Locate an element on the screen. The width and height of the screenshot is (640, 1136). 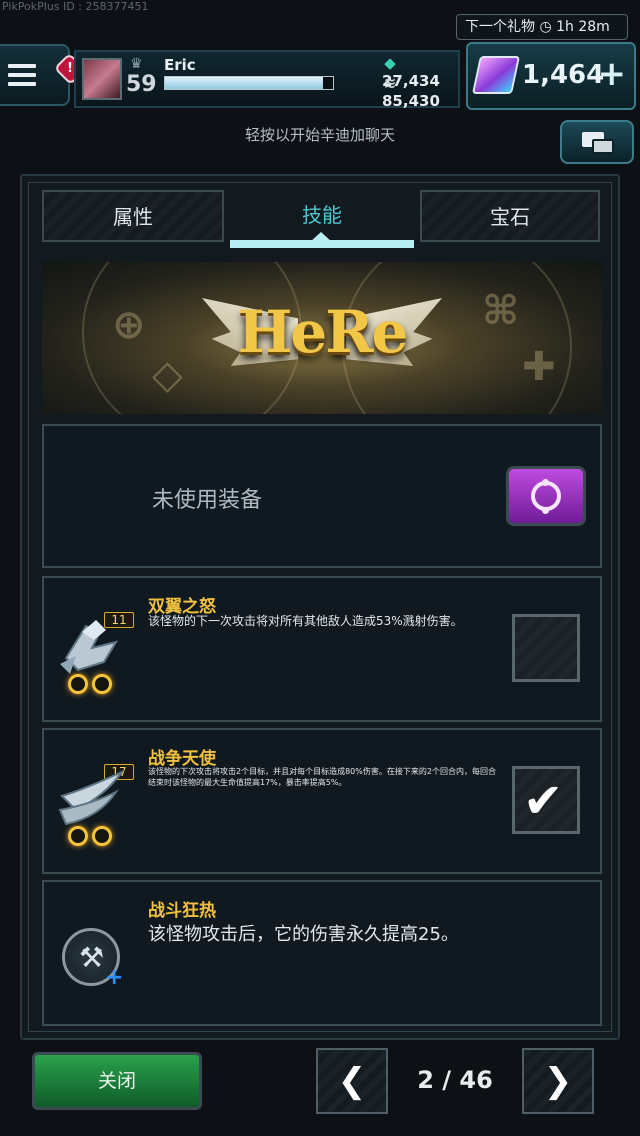
equipment-status: 未使用装备 is located at coordinates (207, 500).